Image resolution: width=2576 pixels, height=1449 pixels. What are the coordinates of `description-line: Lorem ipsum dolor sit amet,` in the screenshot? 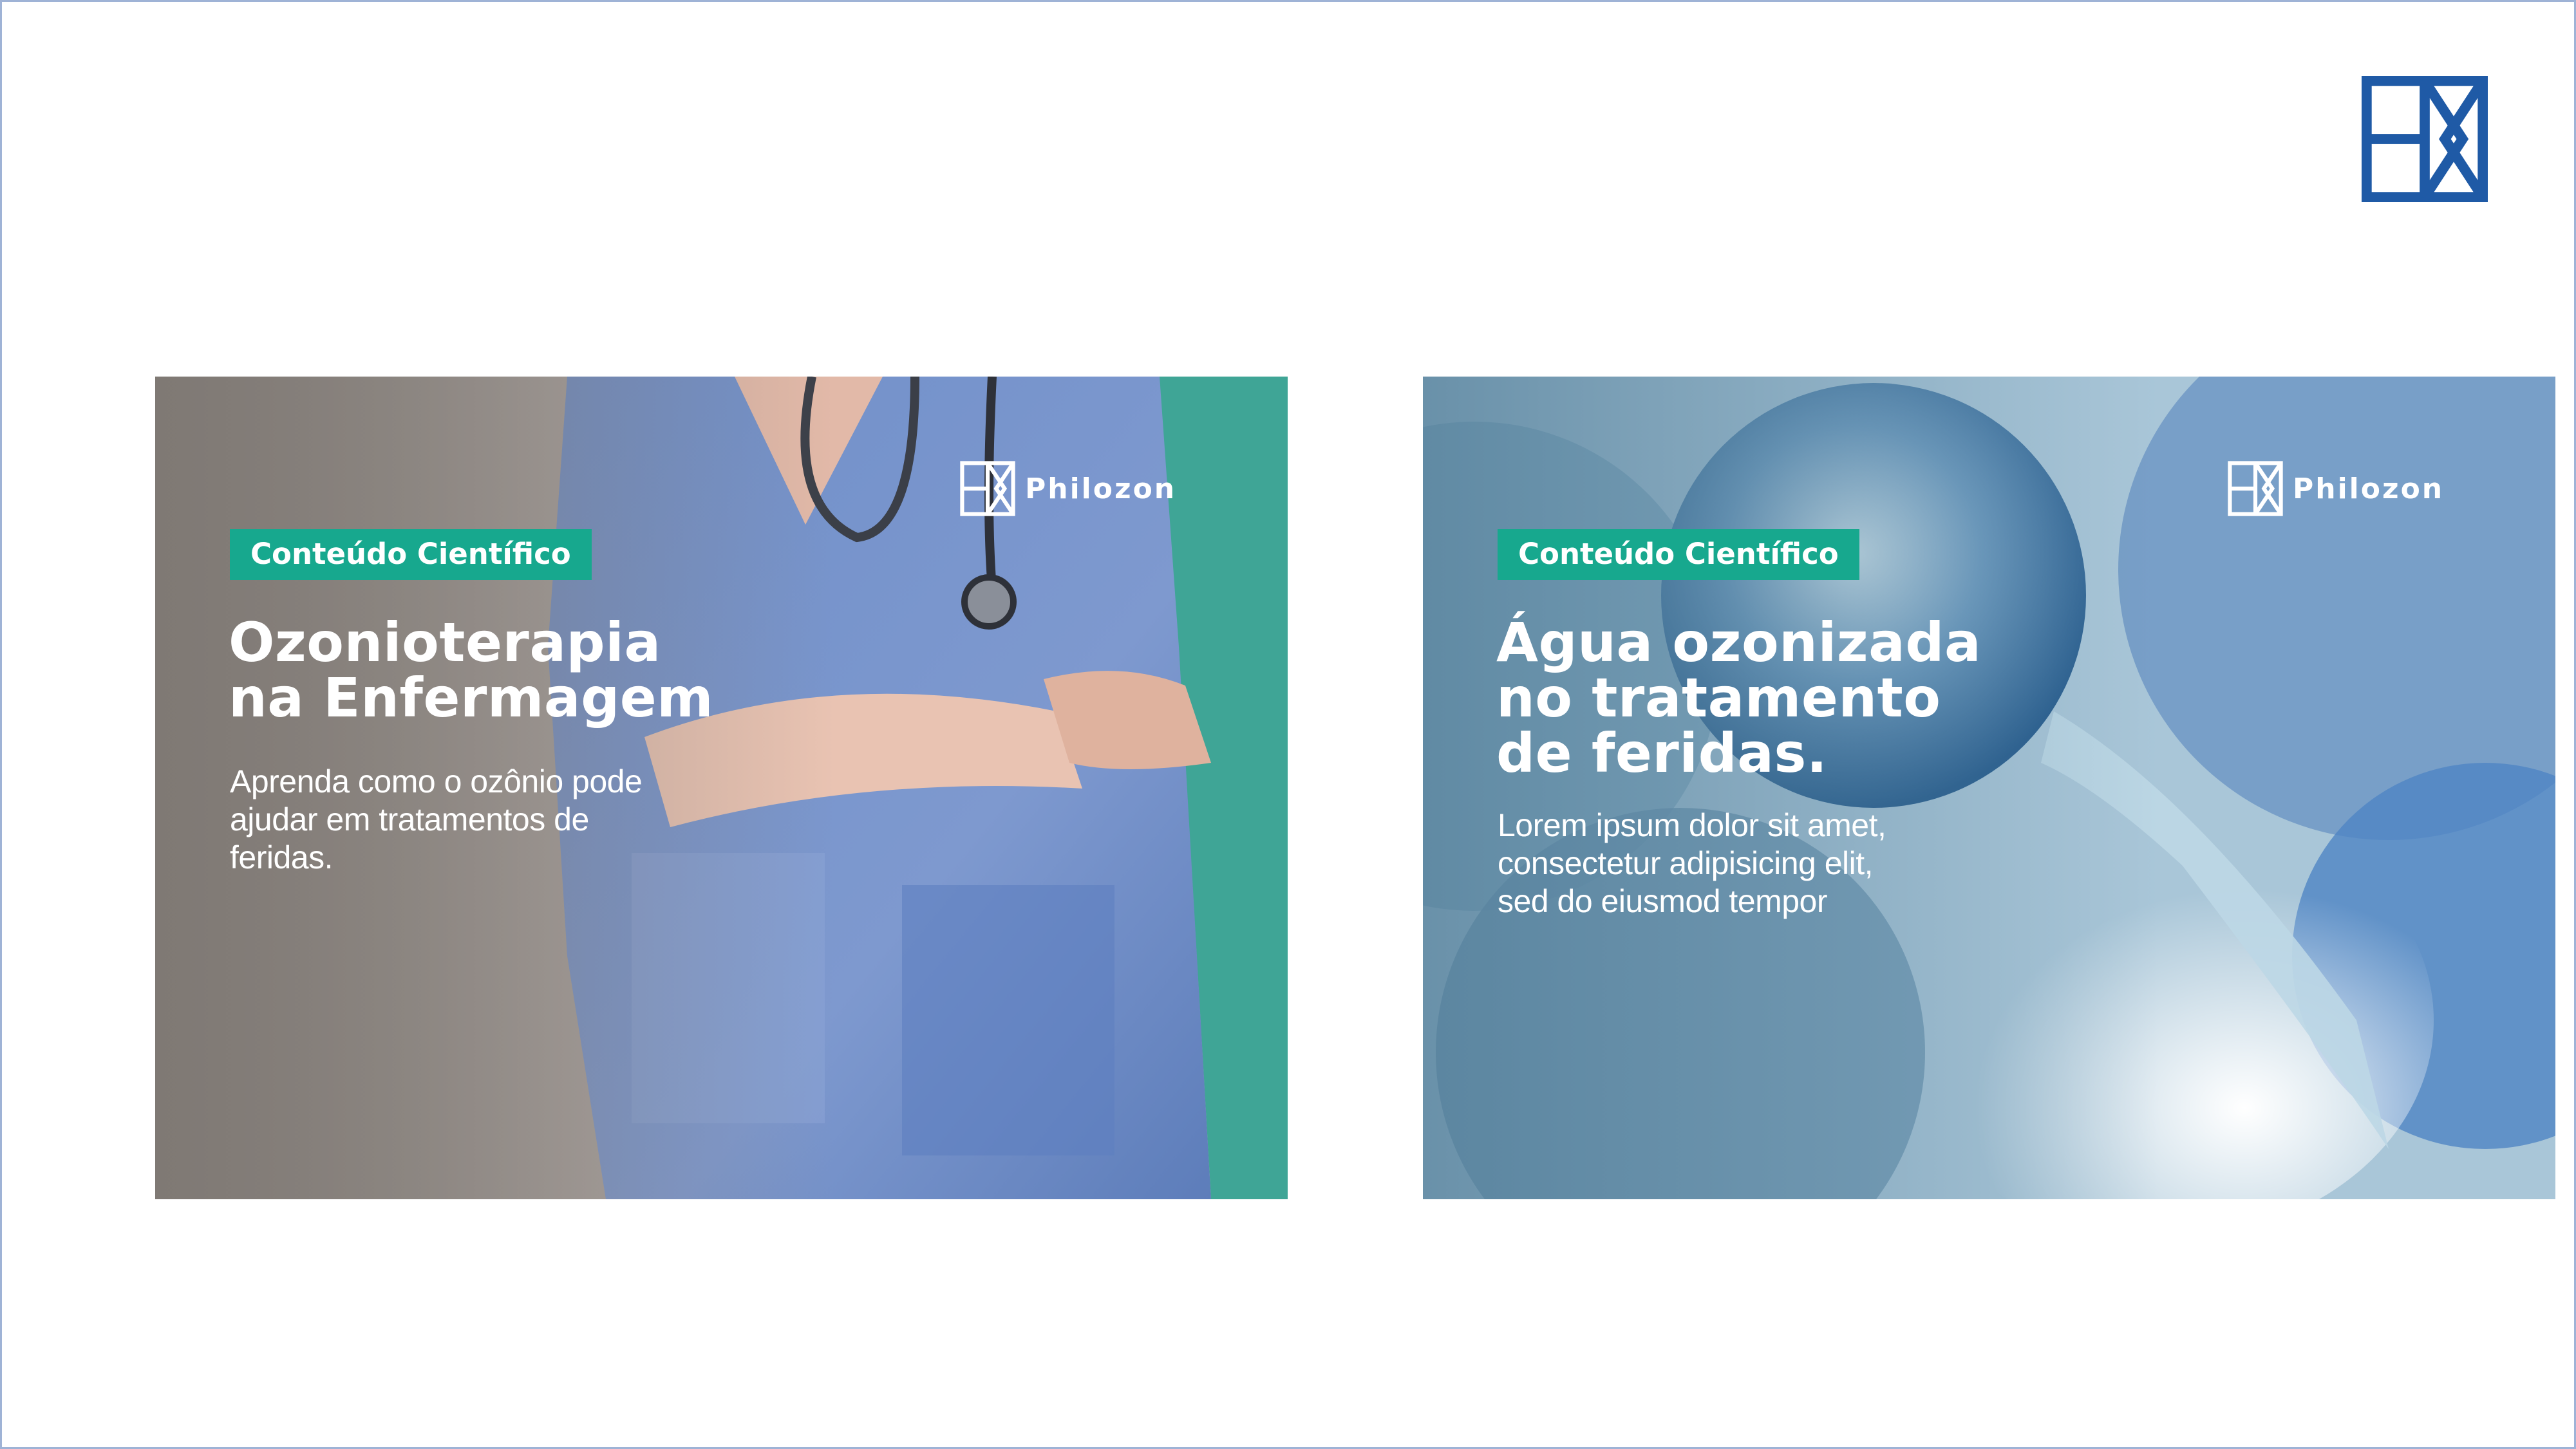 It's located at (1692, 825).